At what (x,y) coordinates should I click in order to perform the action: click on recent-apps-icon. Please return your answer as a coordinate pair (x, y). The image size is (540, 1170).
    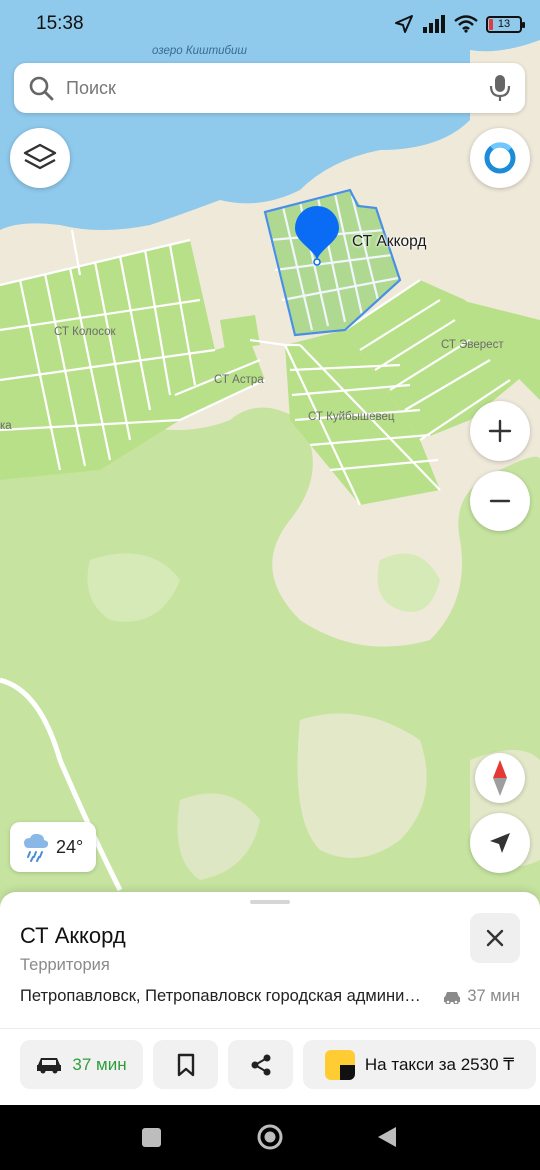
    Looking at the image, I should click on (151, 1137).